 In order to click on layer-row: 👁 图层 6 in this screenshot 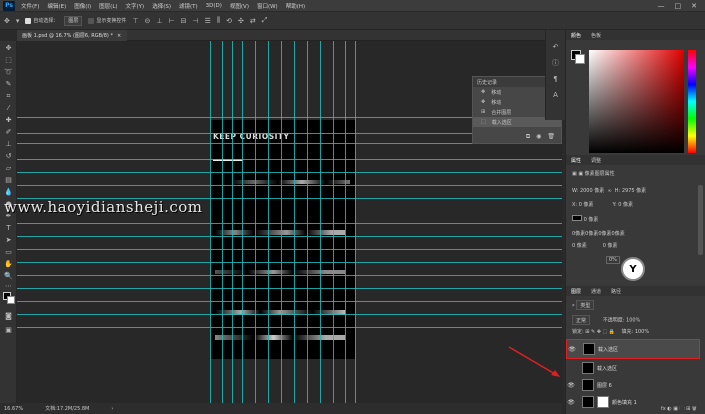, I will do `click(632, 385)`.